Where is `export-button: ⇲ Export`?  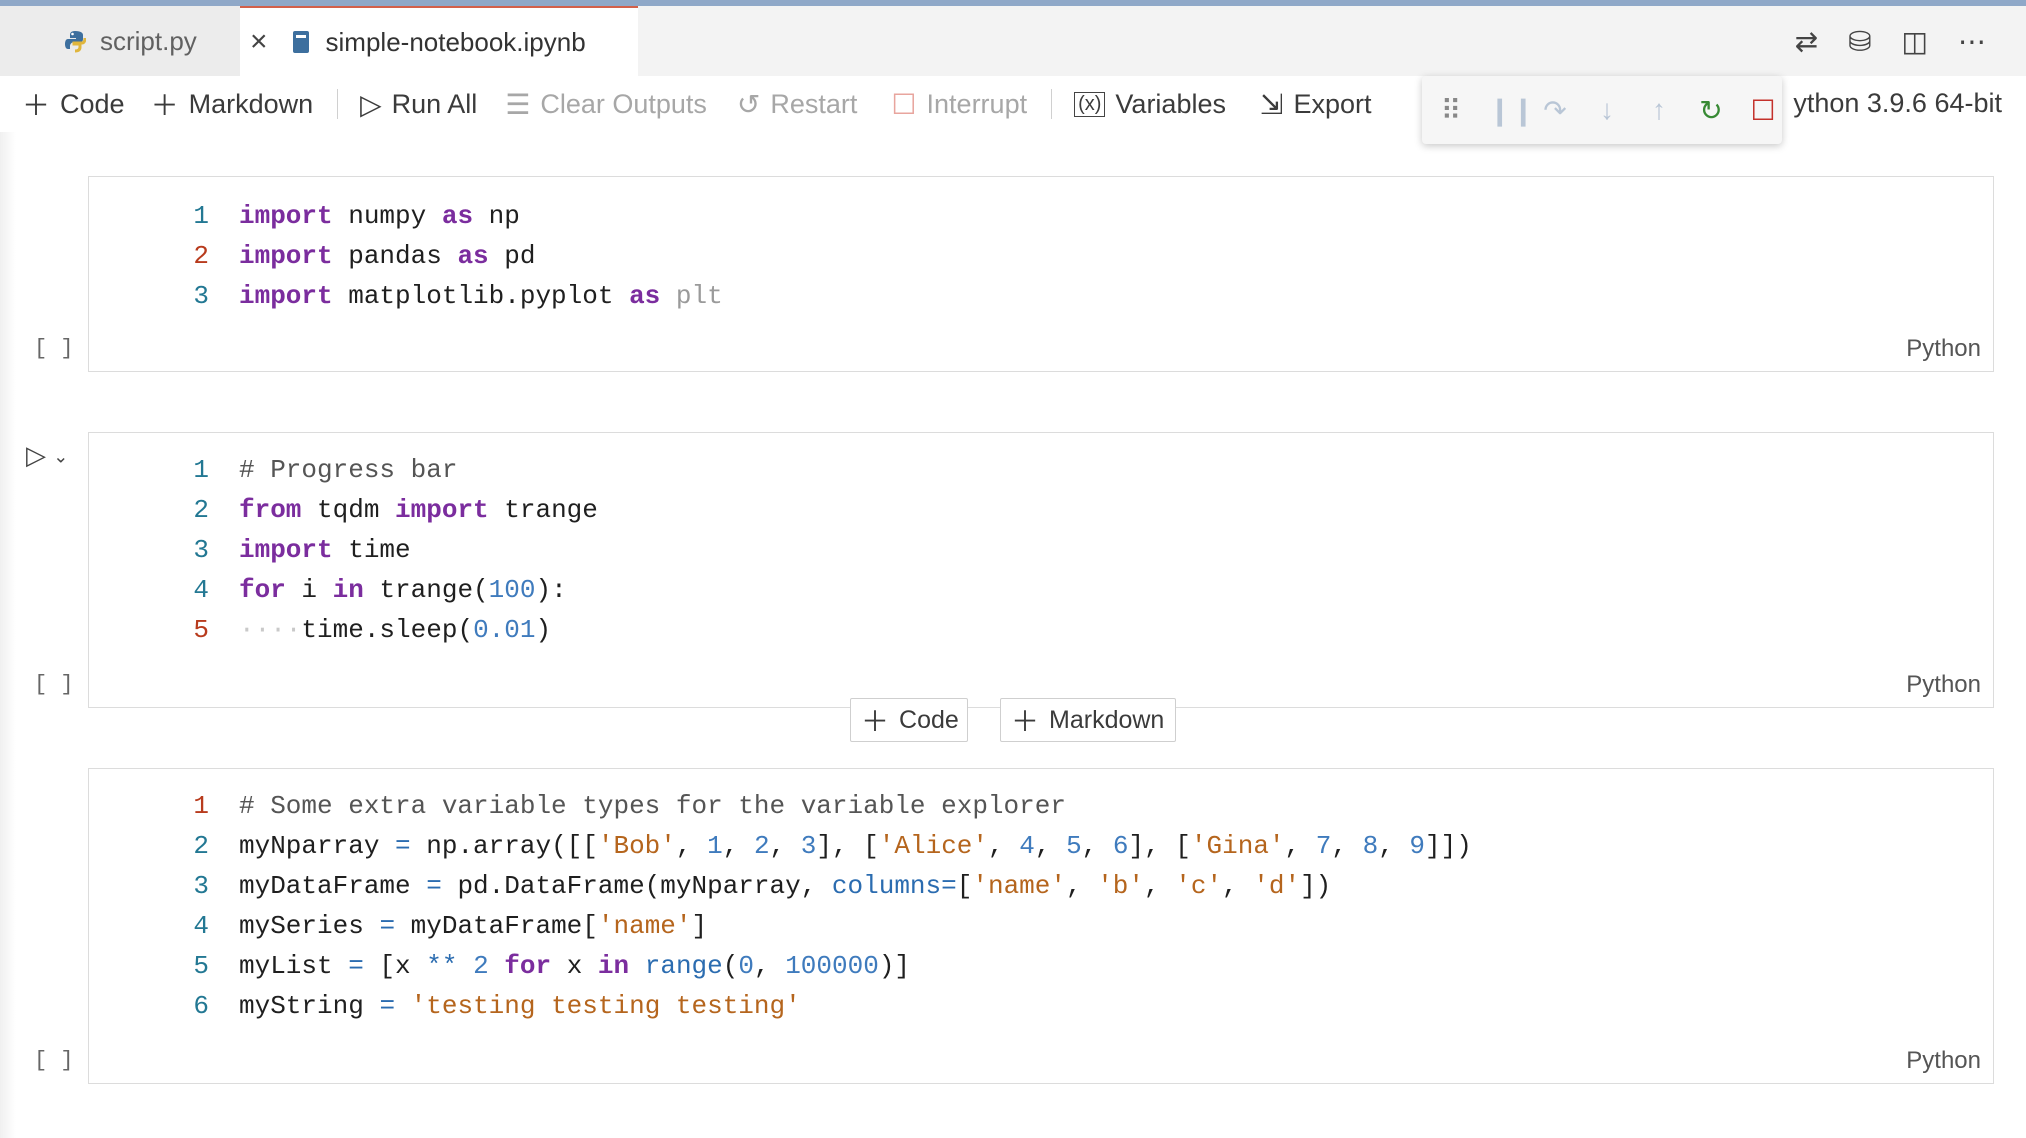
export-button: ⇲ Export is located at coordinates (1316, 104).